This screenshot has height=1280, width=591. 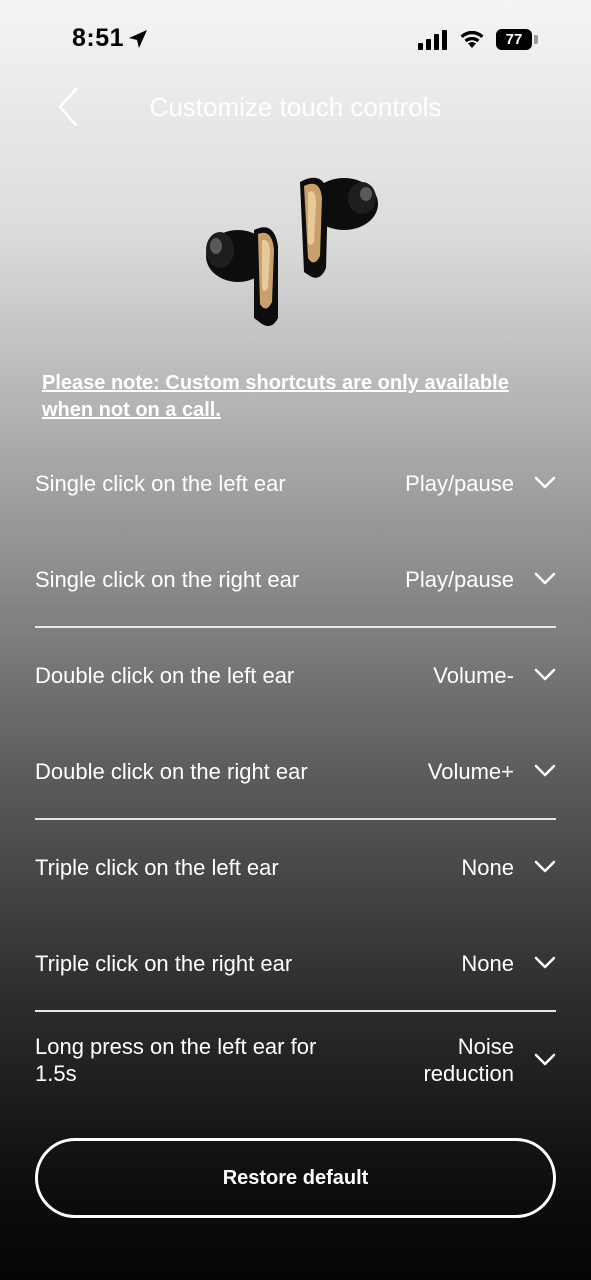 I want to click on control-label: Triple click on the left ear, so click(x=157, y=867).